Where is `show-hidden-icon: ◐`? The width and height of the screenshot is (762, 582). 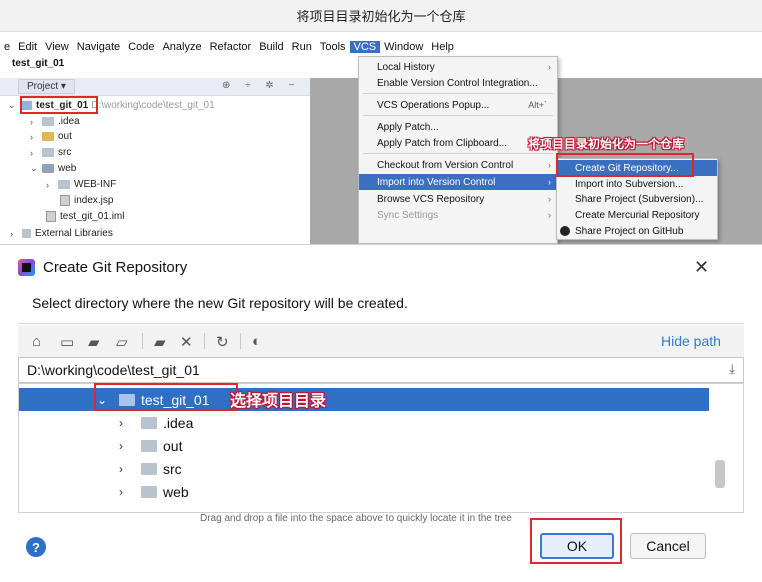 show-hidden-icon: ◐ is located at coordinates (256, 341).